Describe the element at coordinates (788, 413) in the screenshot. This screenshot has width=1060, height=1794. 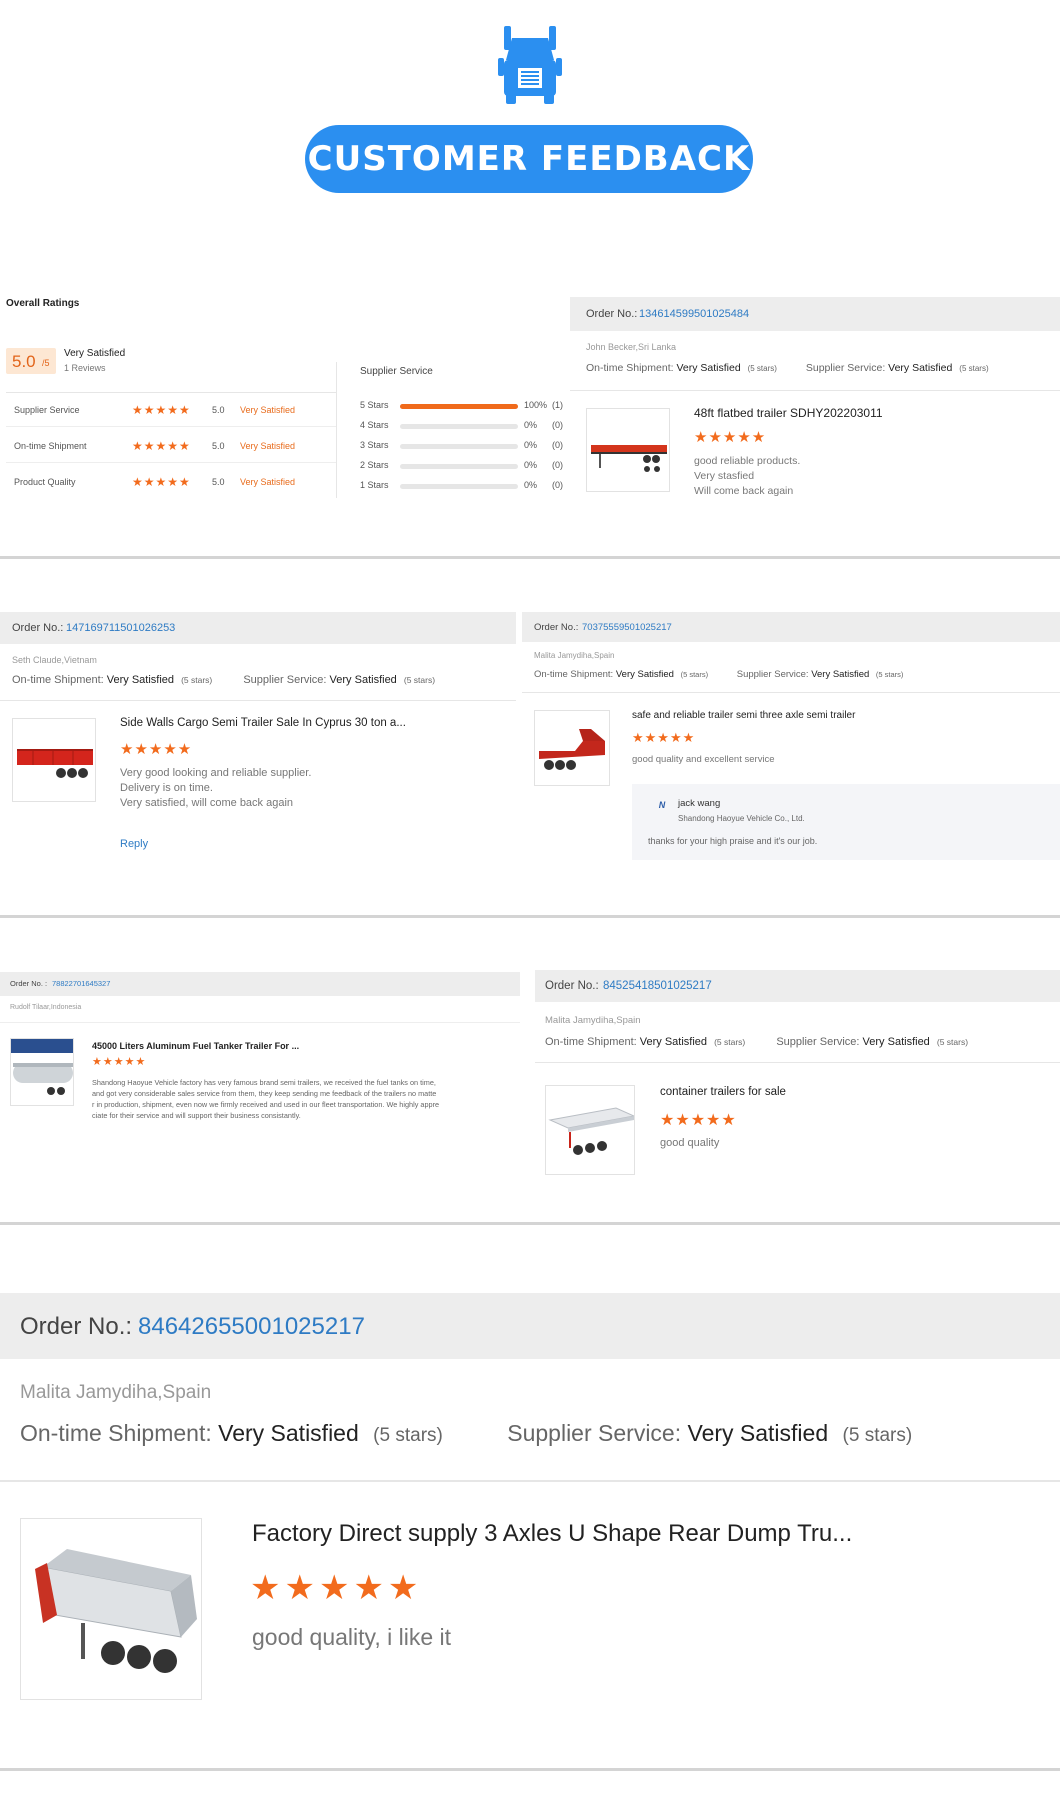
I see `product-title: 48ft flatbed trailer SDHY202203011` at that location.